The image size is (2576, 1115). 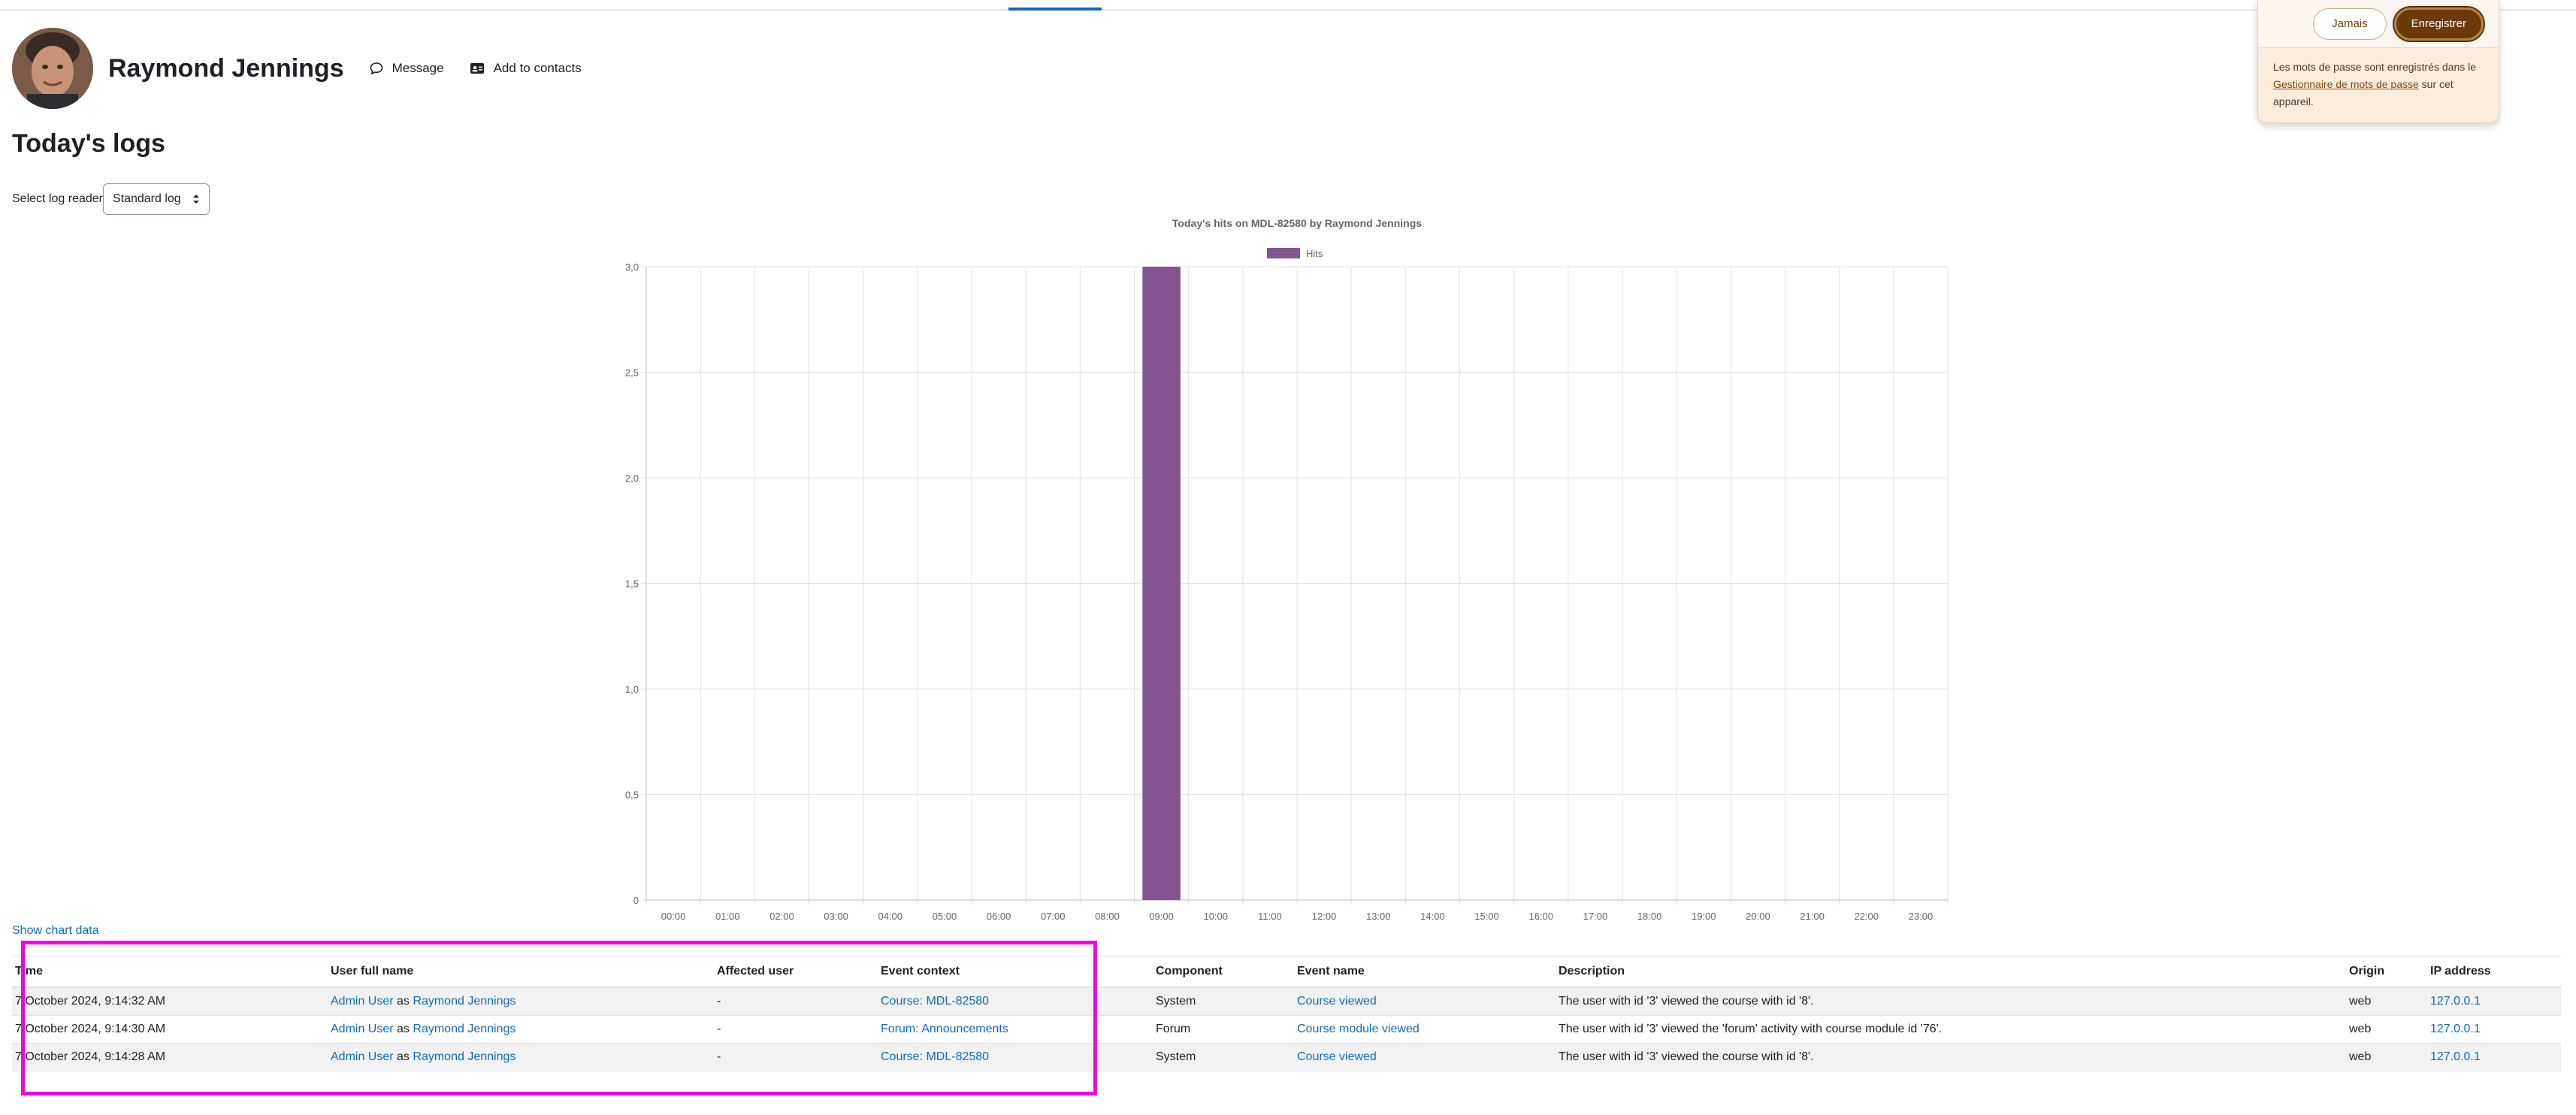 What do you see at coordinates (376, 68) in the screenshot?
I see `message-icon` at bounding box center [376, 68].